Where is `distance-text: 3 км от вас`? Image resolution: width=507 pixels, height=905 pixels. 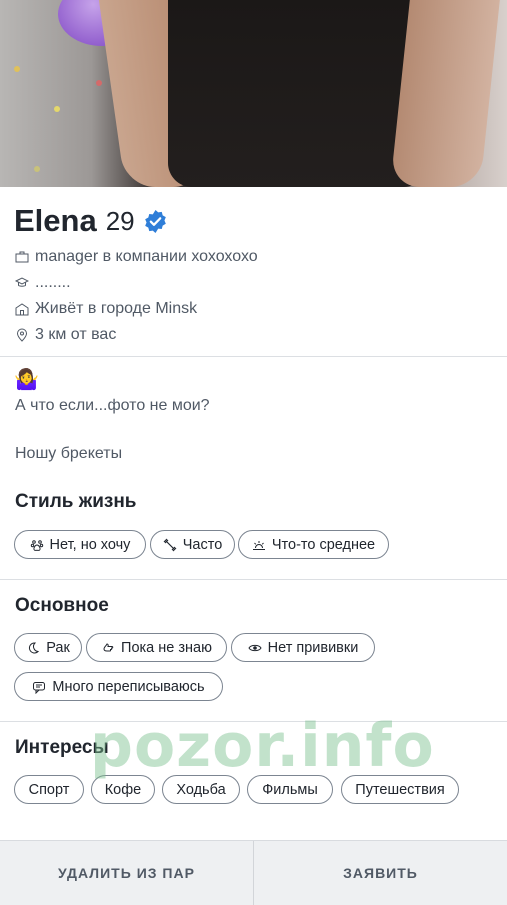
distance-text: 3 км от вас is located at coordinates (76, 334).